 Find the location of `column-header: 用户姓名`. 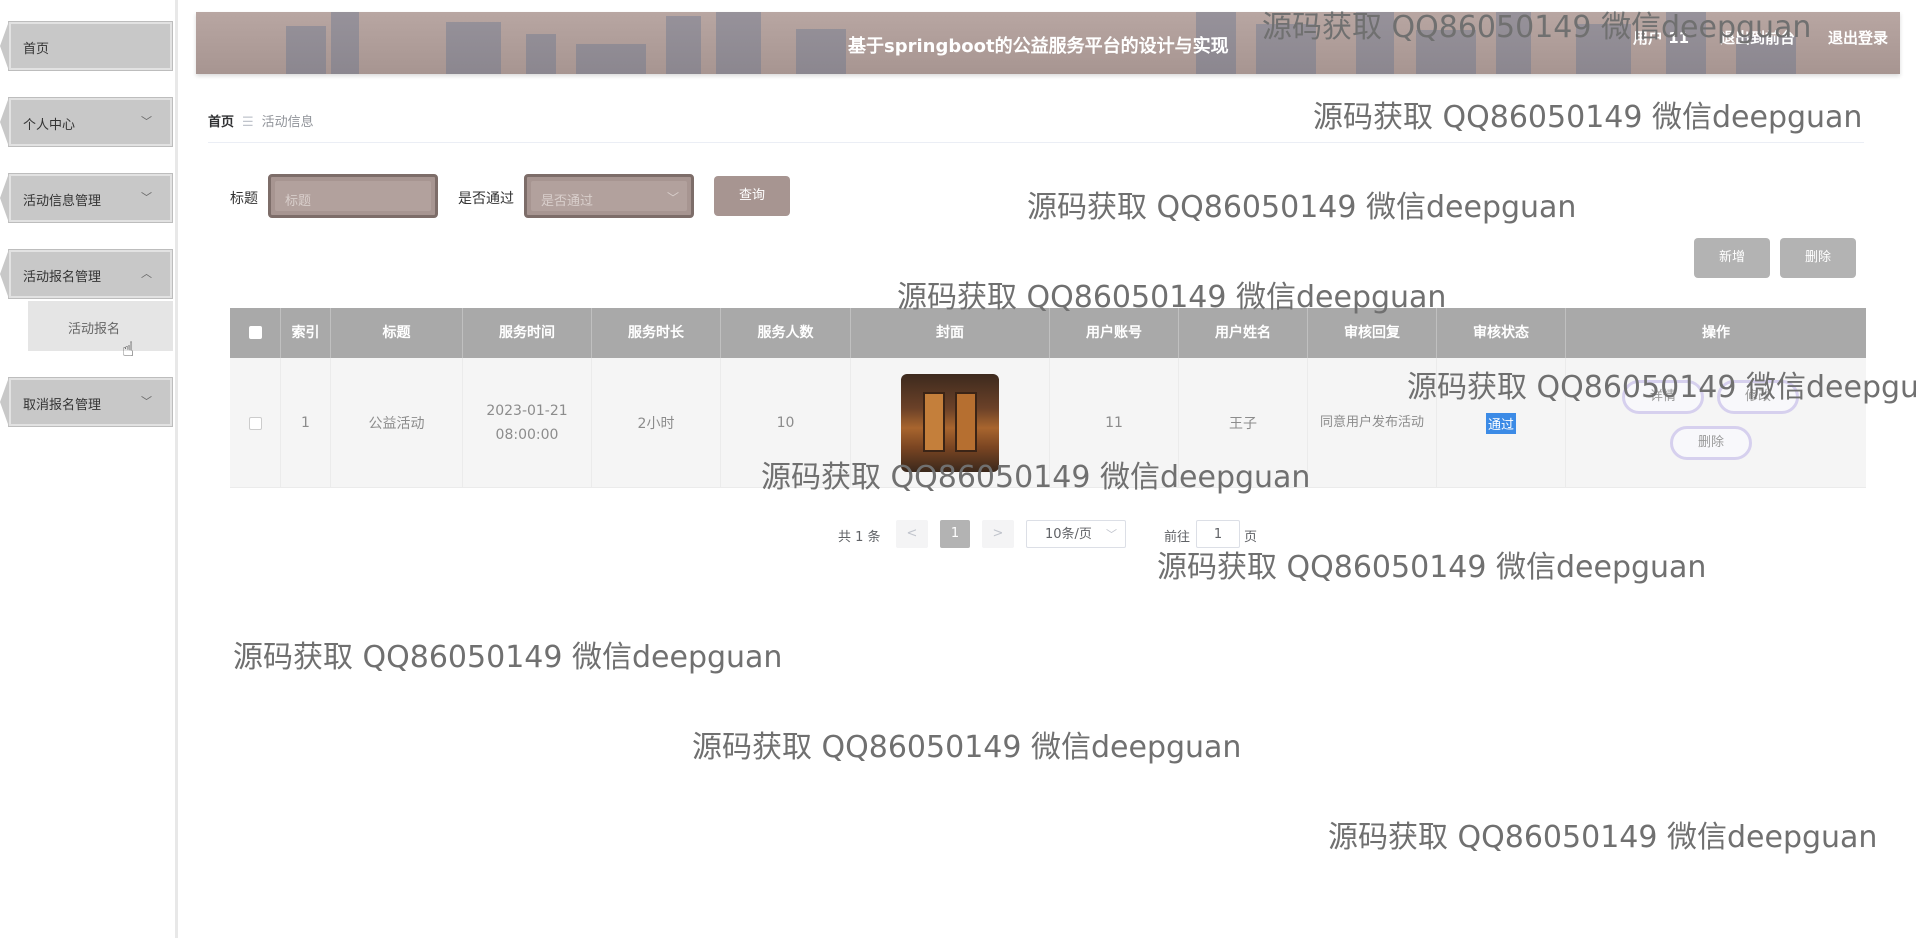

column-header: 用户姓名 is located at coordinates (1243, 333).